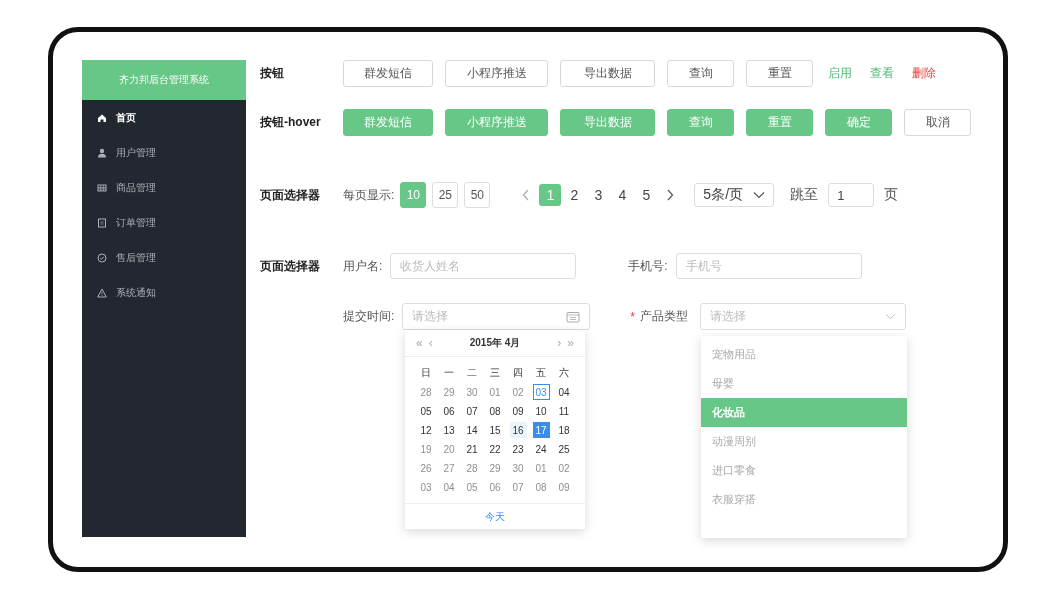  What do you see at coordinates (518, 373) in the screenshot?
I see `weekday-label: 四` at bounding box center [518, 373].